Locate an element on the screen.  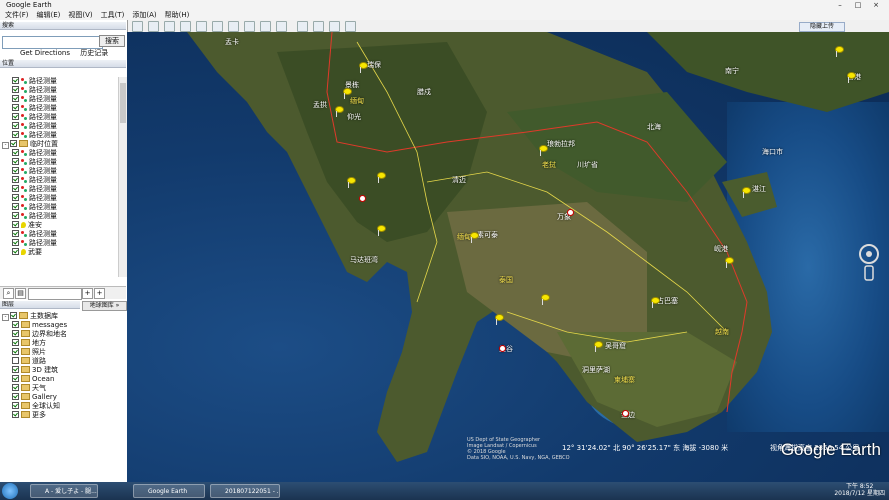
maximize-button: □ is located at coordinates (858, 5).